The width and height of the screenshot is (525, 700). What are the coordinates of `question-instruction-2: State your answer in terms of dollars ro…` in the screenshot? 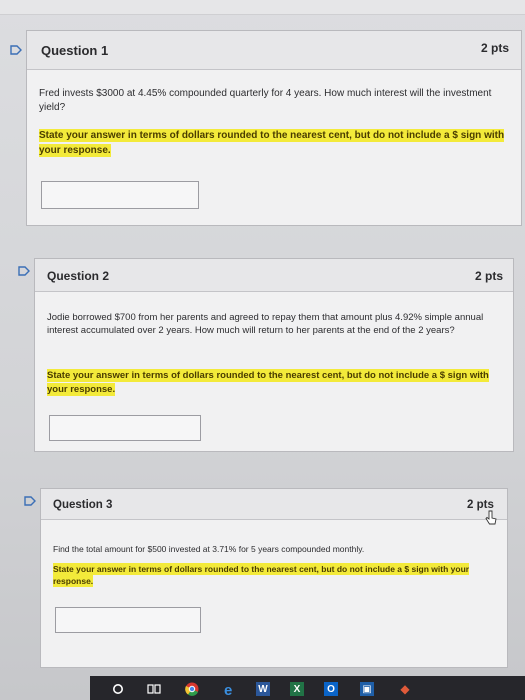 It's located at (274, 383).